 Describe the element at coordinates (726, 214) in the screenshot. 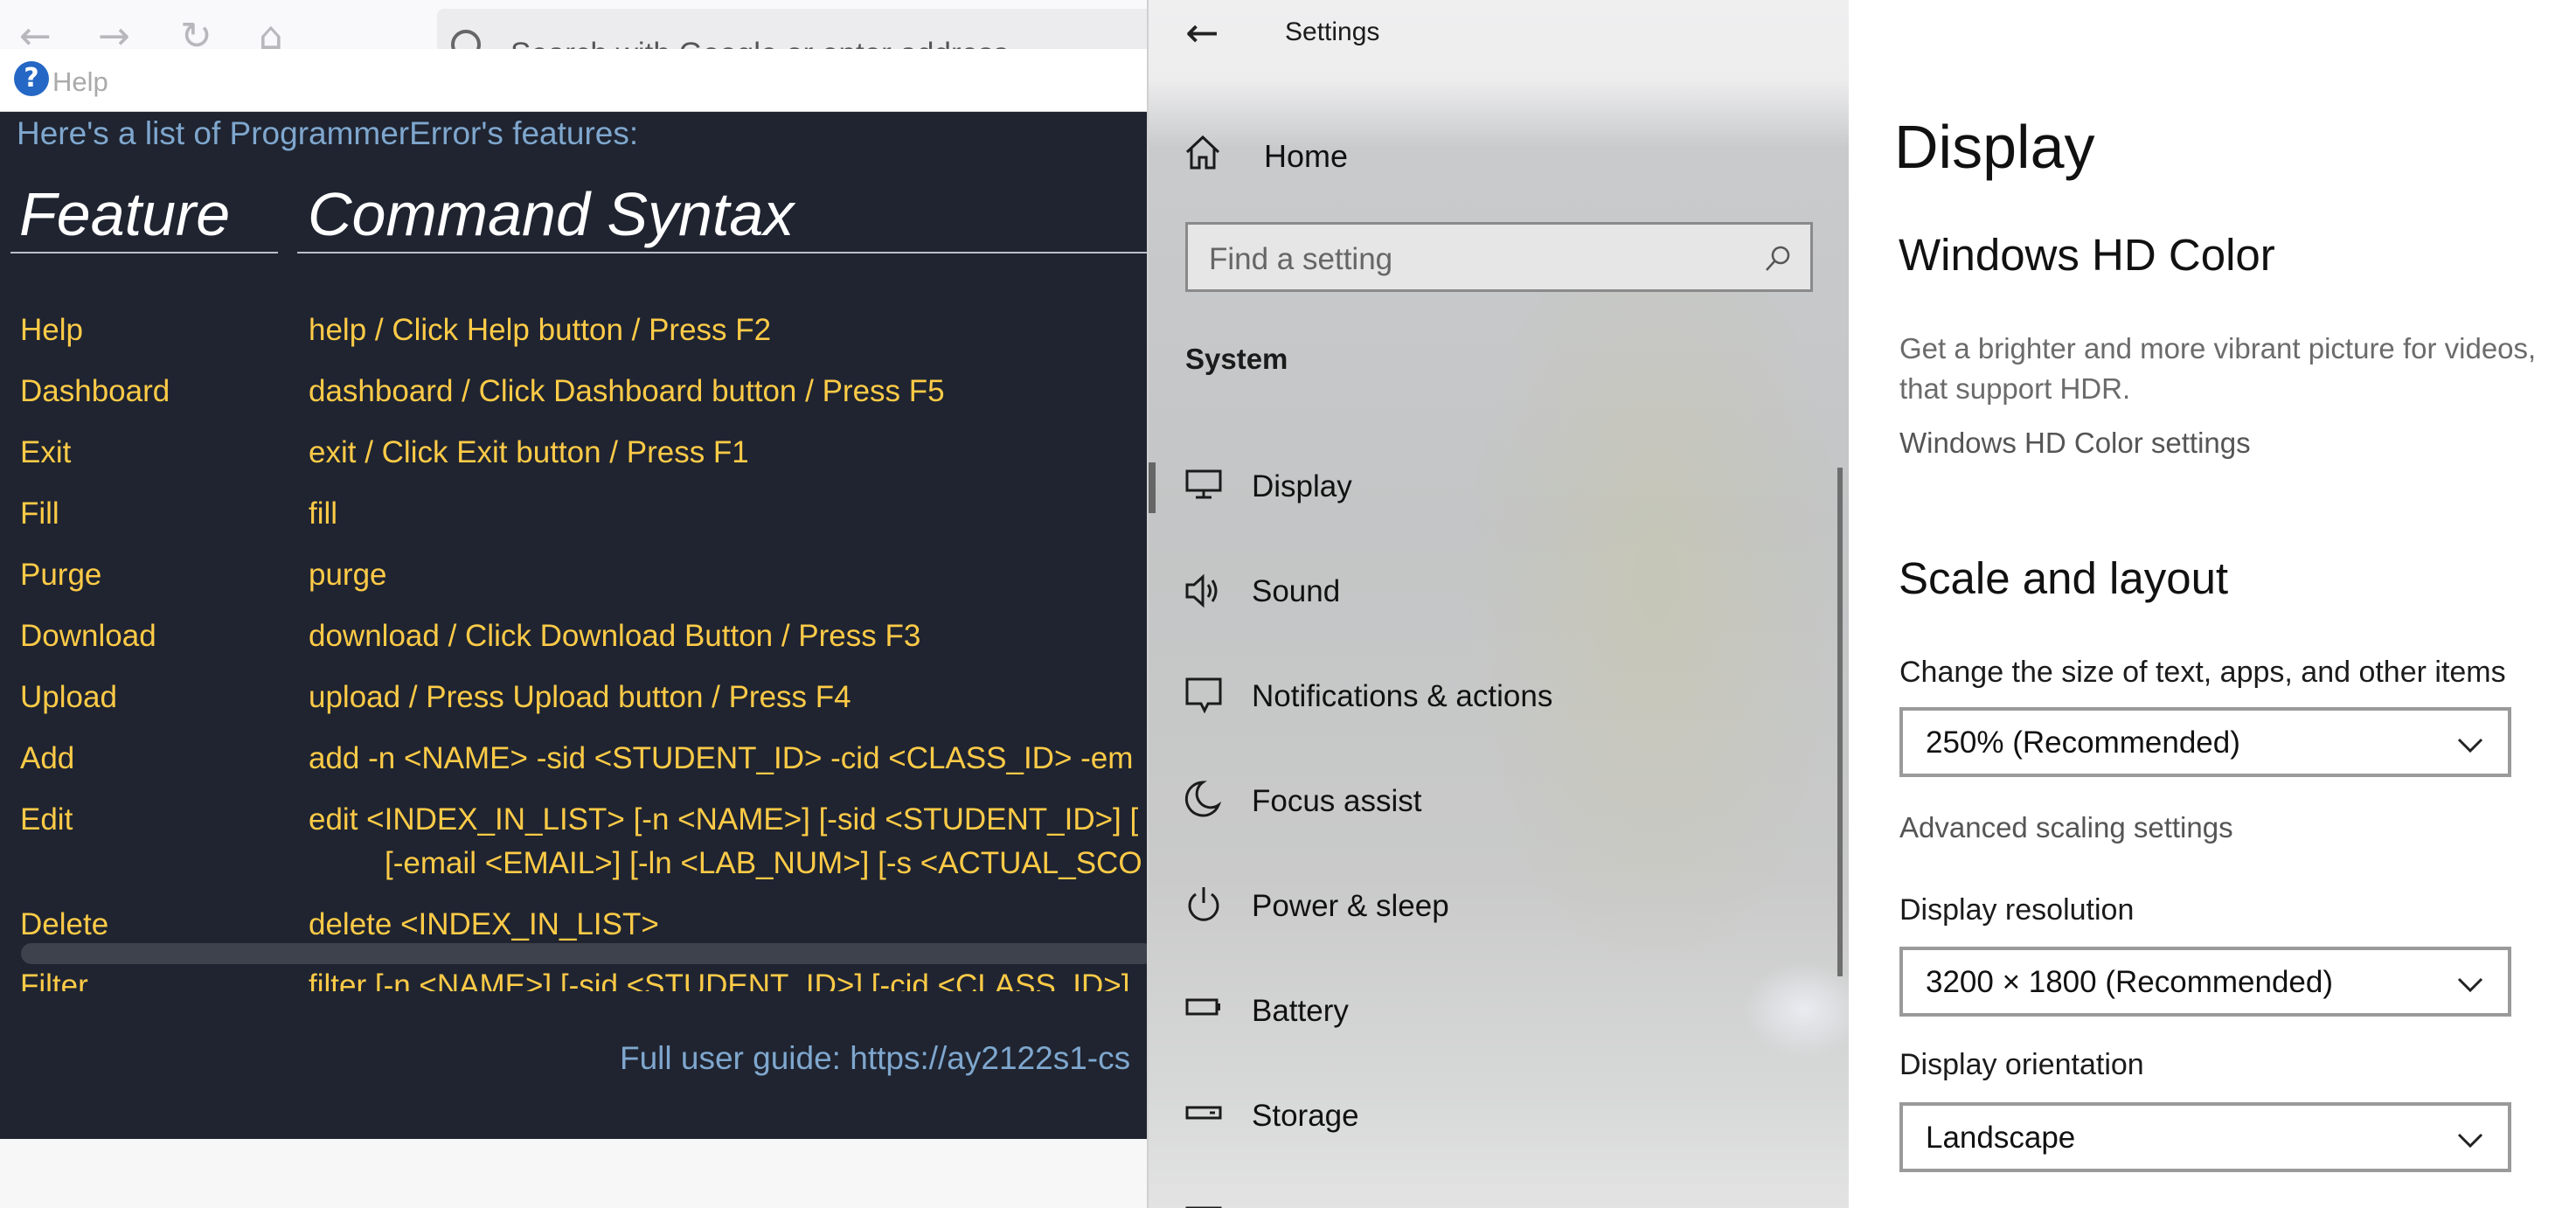

I see `syntax-column-header: Command Syntax` at that location.